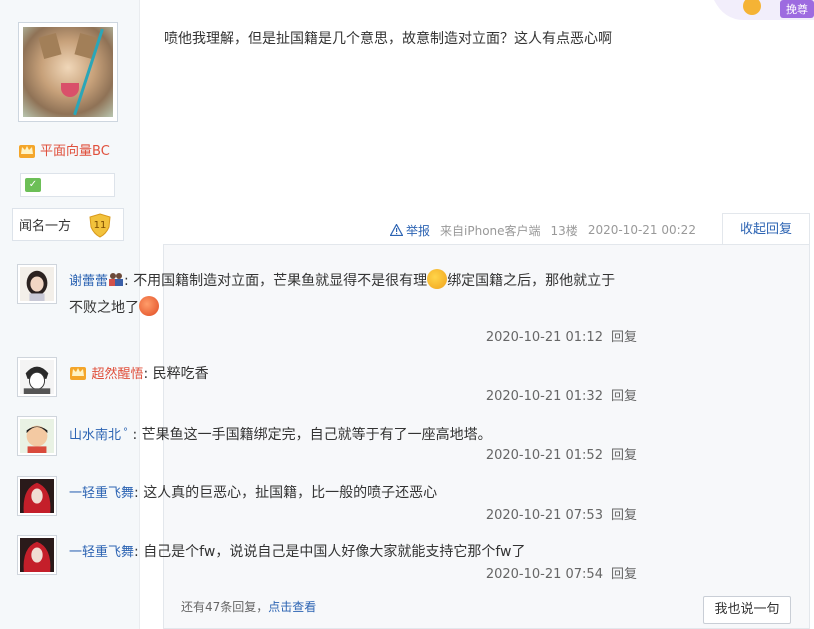  I want to click on reply-text-part1: 不用国籍制造对立面，芒果鱼就显得不是很有理, so click(280, 281).